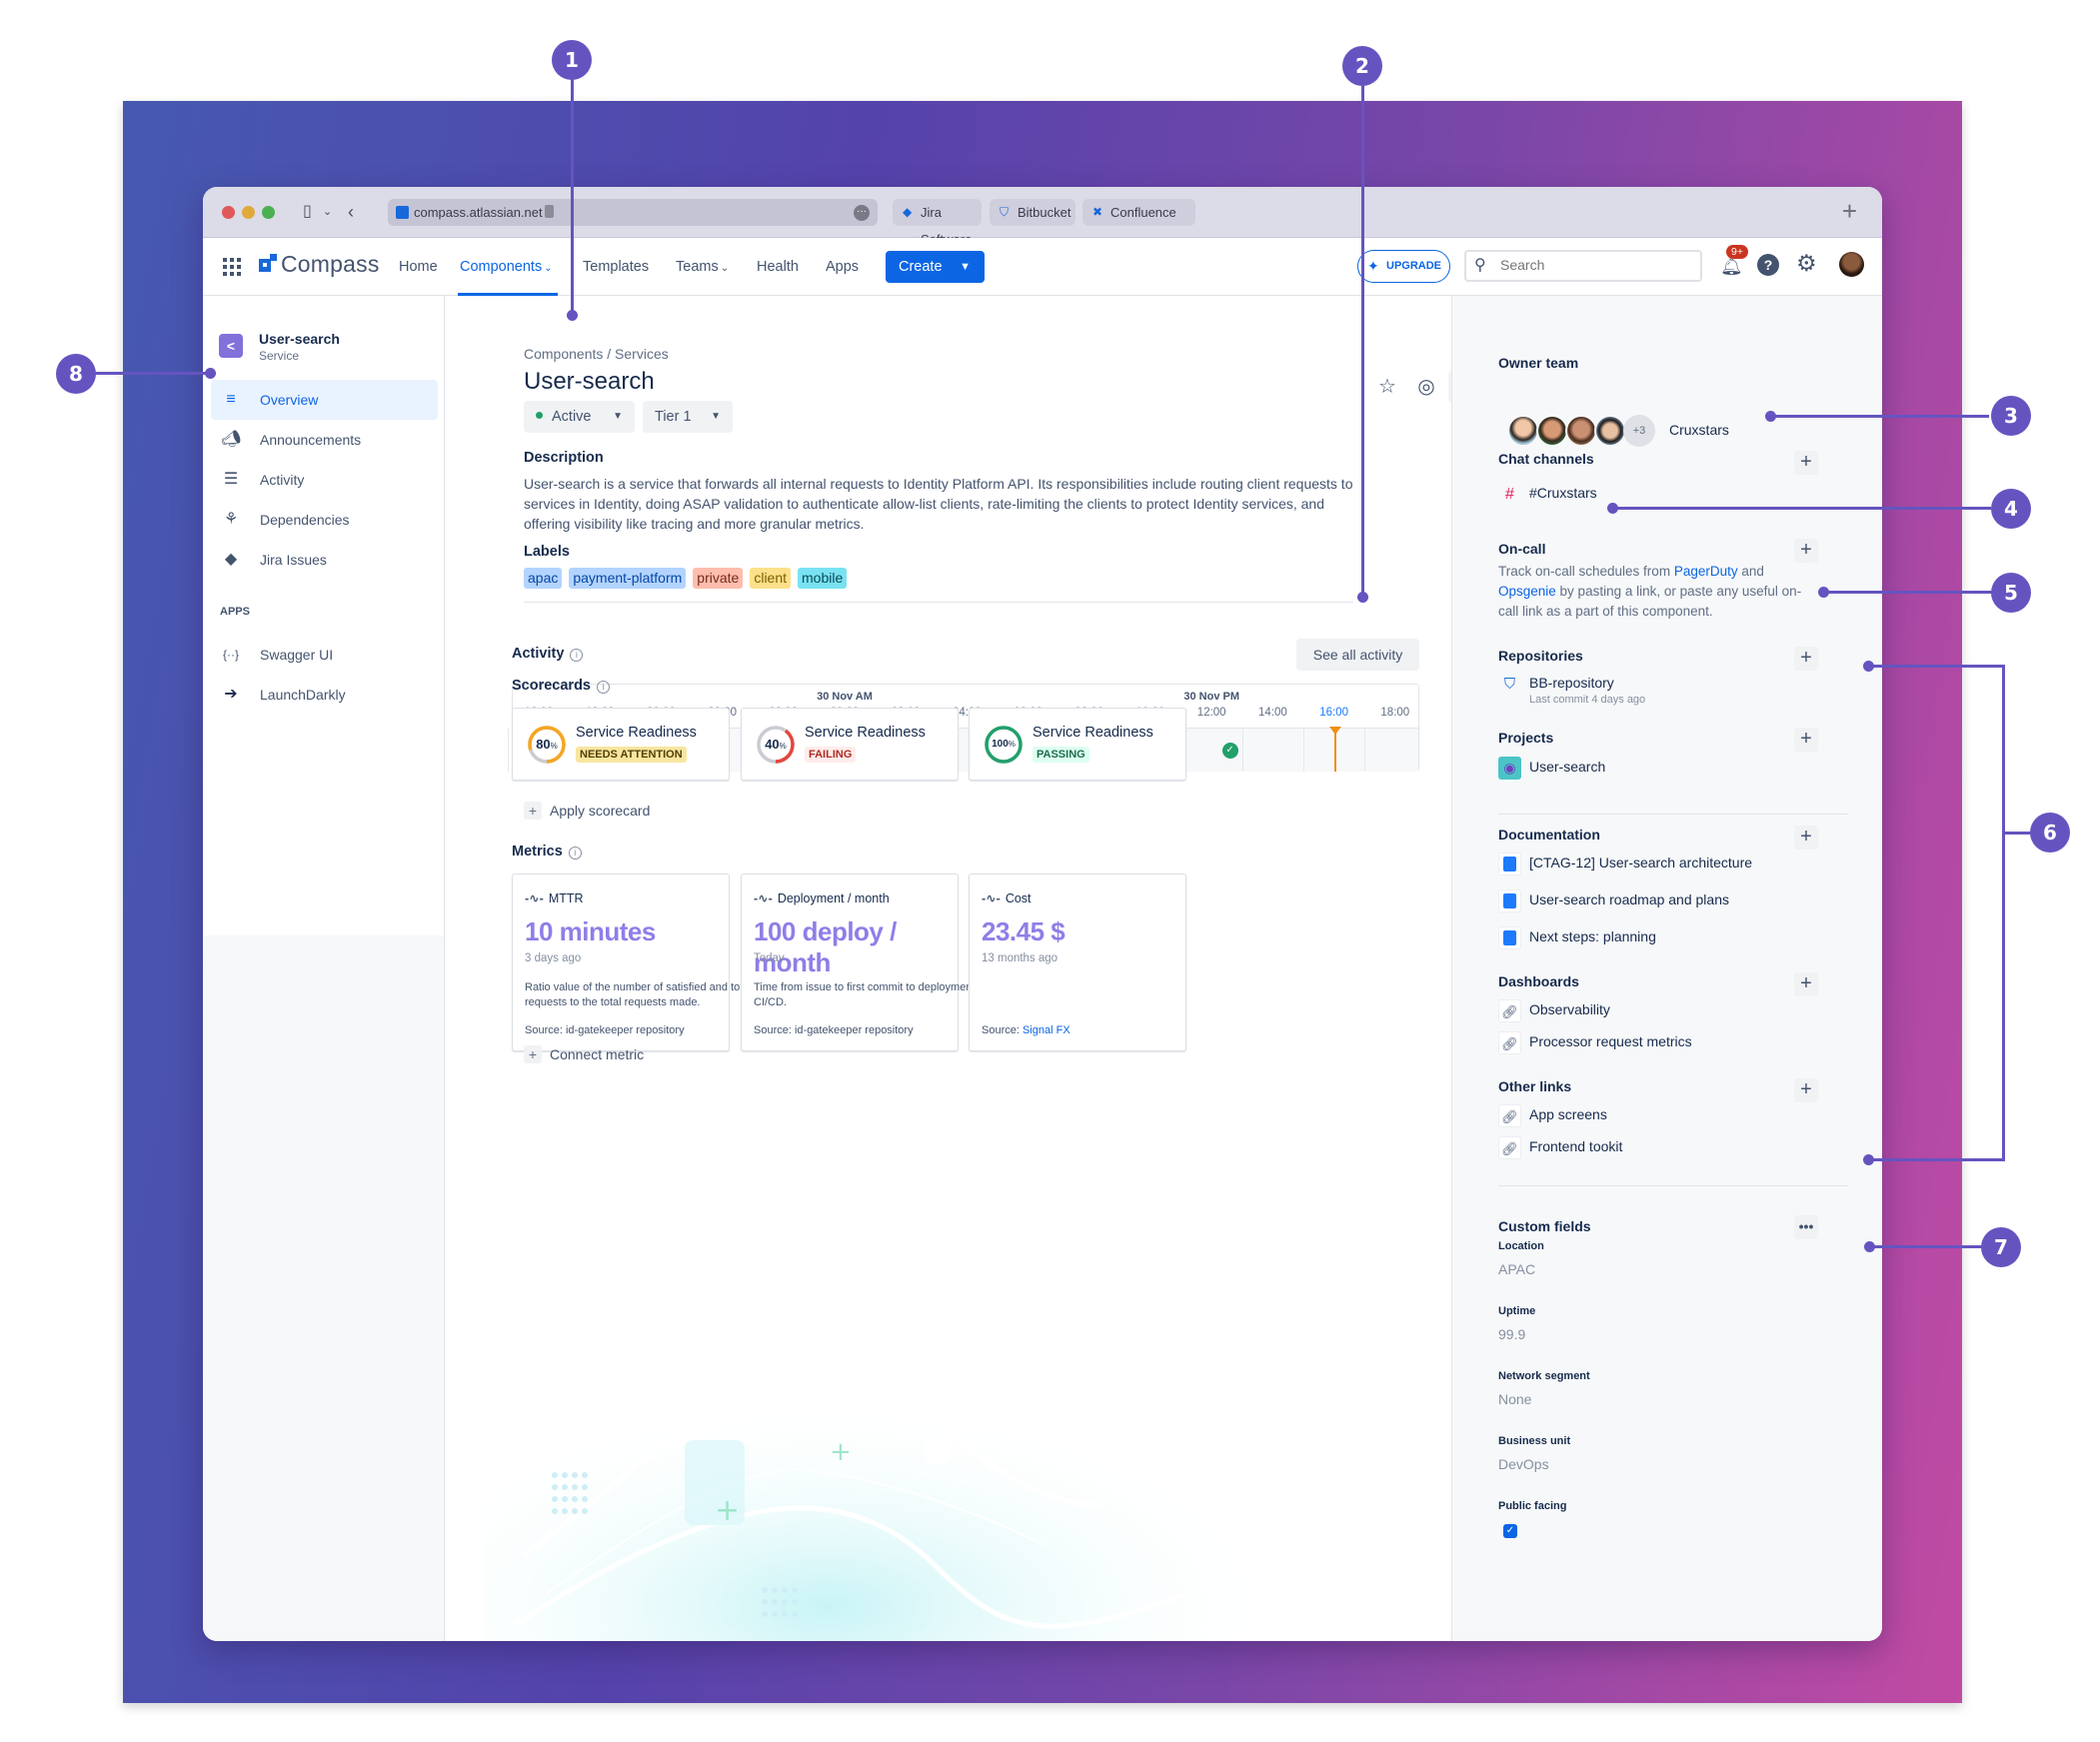  Describe the element at coordinates (584, 1054) in the screenshot. I see `connect-metric-button: + Connect metric` at that location.